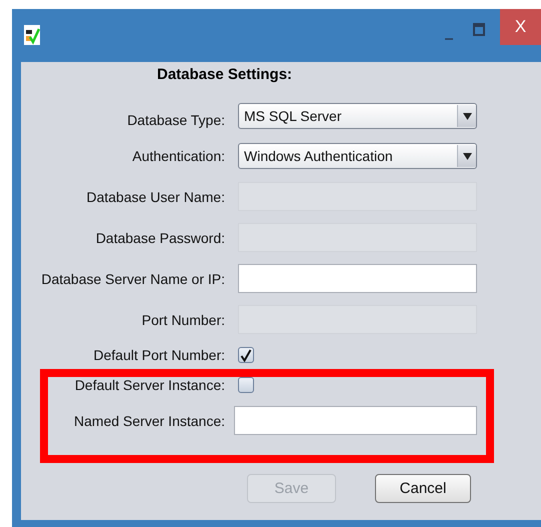 This screenshot has width=541, height=527. Describe the element at coordinates (158, 355) in the screenshot. I see `field-label: Default Port Number:` at that location.